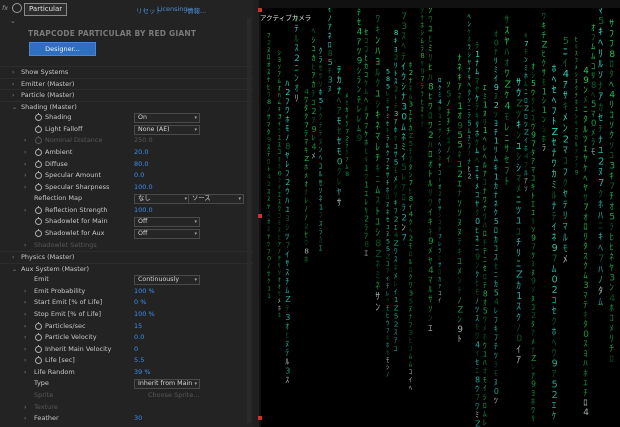 Image resolution: width=620 pixels, height=427 pixels. Describe the element at coordinates (126, 349) in the screenshot. I see `property-row: › Inherit Main Velocity 0` at that location.